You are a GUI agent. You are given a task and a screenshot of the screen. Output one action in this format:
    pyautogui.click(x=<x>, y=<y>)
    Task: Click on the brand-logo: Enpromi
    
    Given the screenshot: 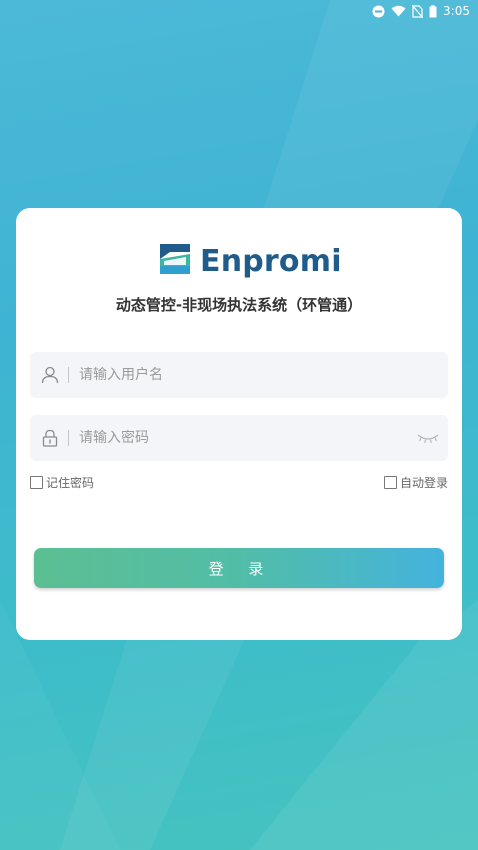 What is the action you would take?
    pyautogui.click(x=250, y=261)
    